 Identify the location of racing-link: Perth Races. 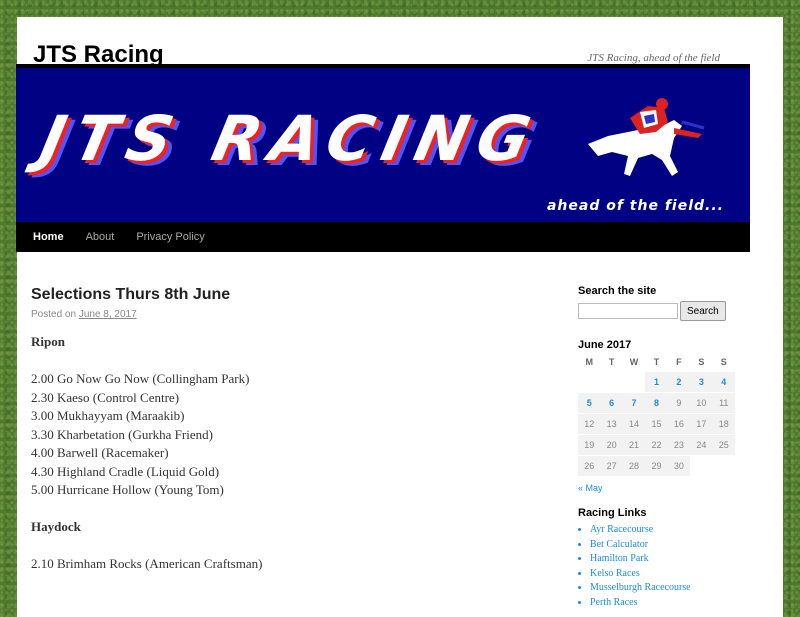
(614, 602).